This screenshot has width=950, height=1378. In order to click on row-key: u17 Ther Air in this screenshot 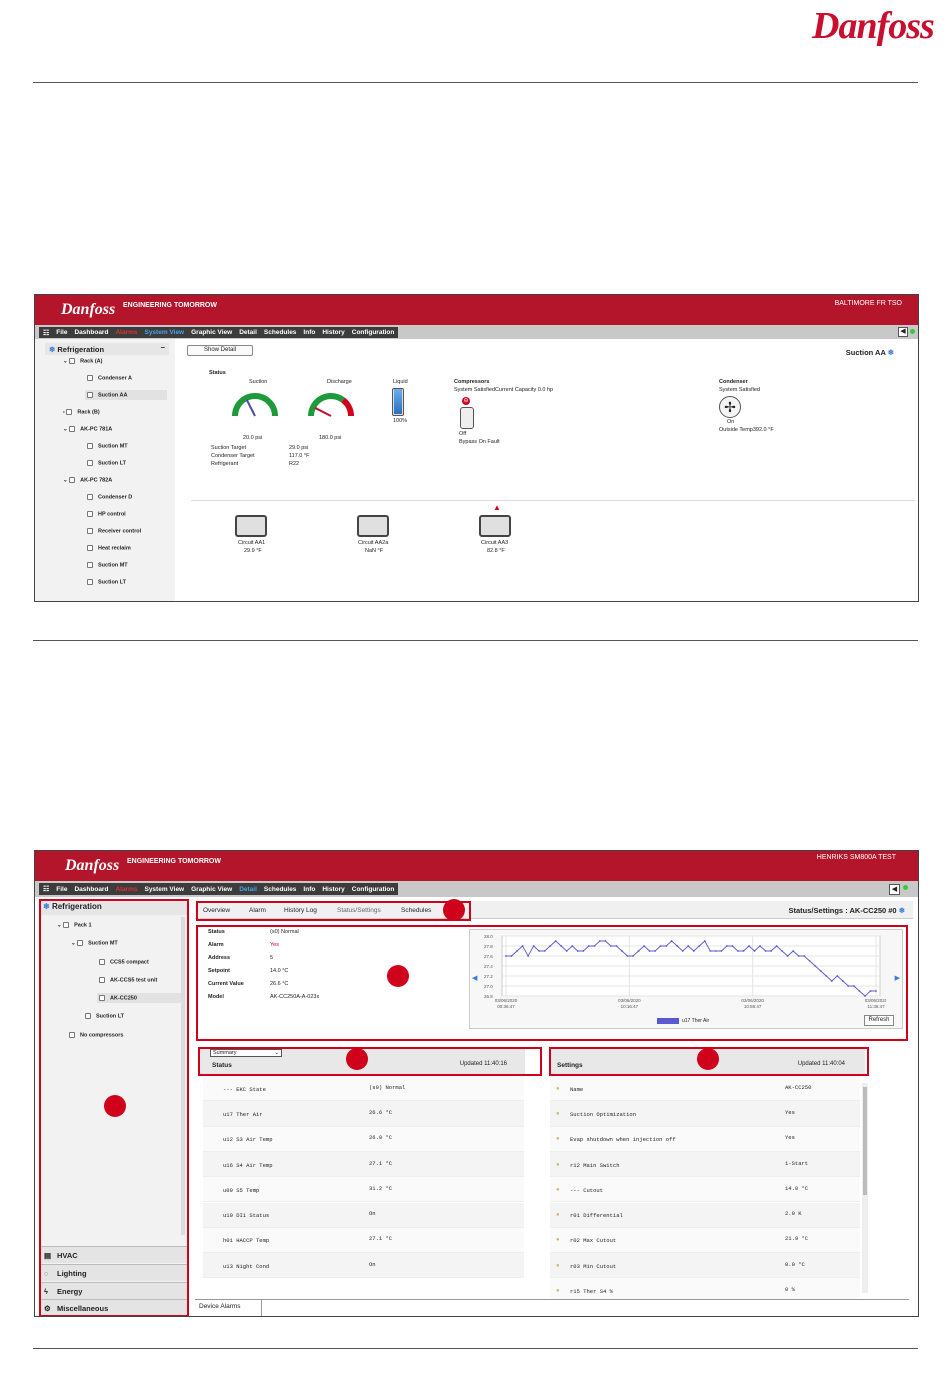, I will do `click(243, 1114)`.